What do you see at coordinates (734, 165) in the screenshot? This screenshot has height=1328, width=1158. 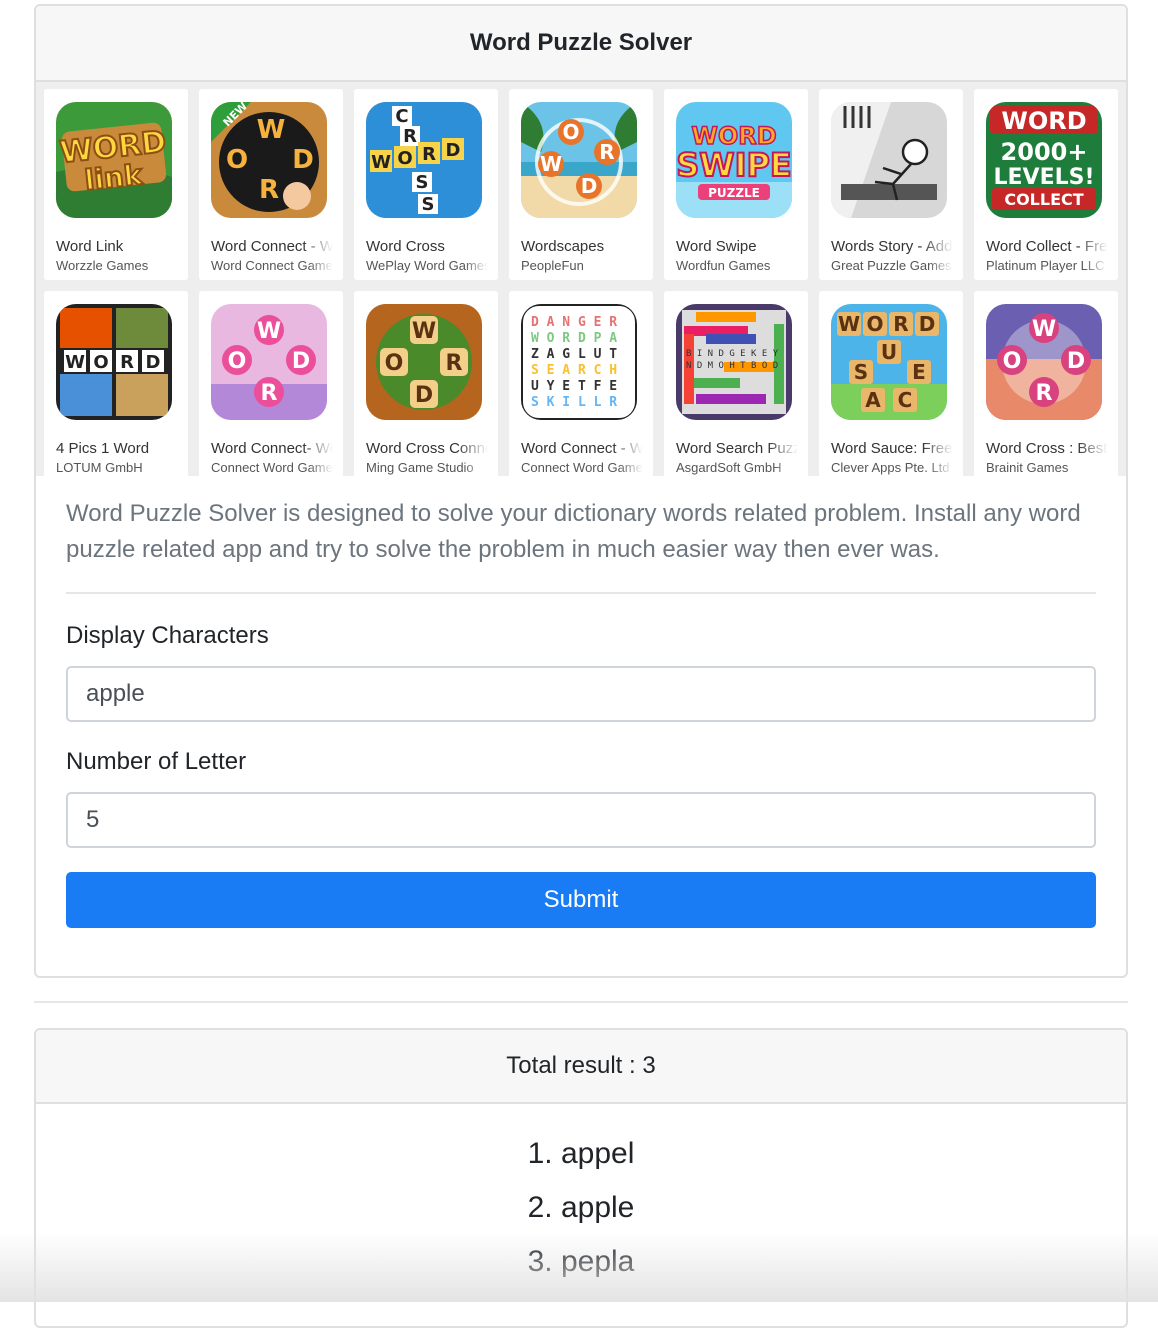 I see `svg-text: SWIPE` at bounding box center [734, 165].